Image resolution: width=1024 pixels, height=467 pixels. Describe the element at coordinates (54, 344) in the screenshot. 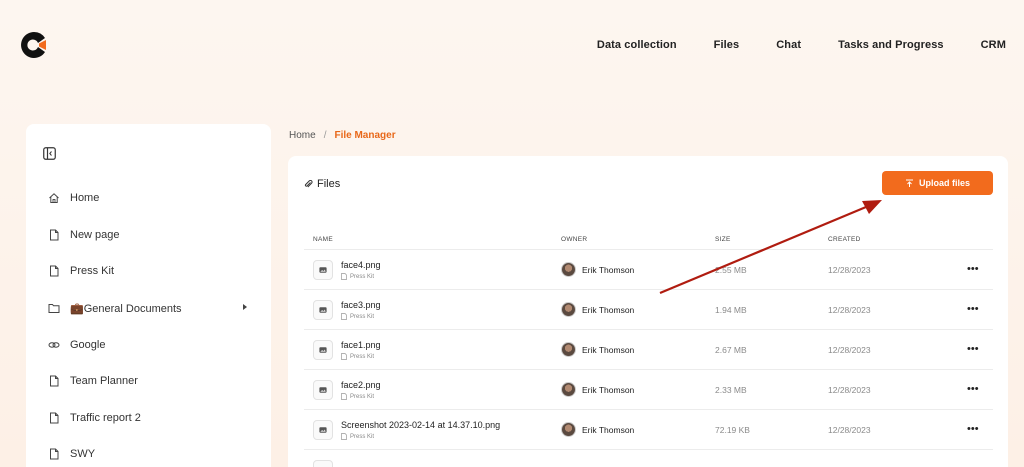

I see `link-icon` at that location.